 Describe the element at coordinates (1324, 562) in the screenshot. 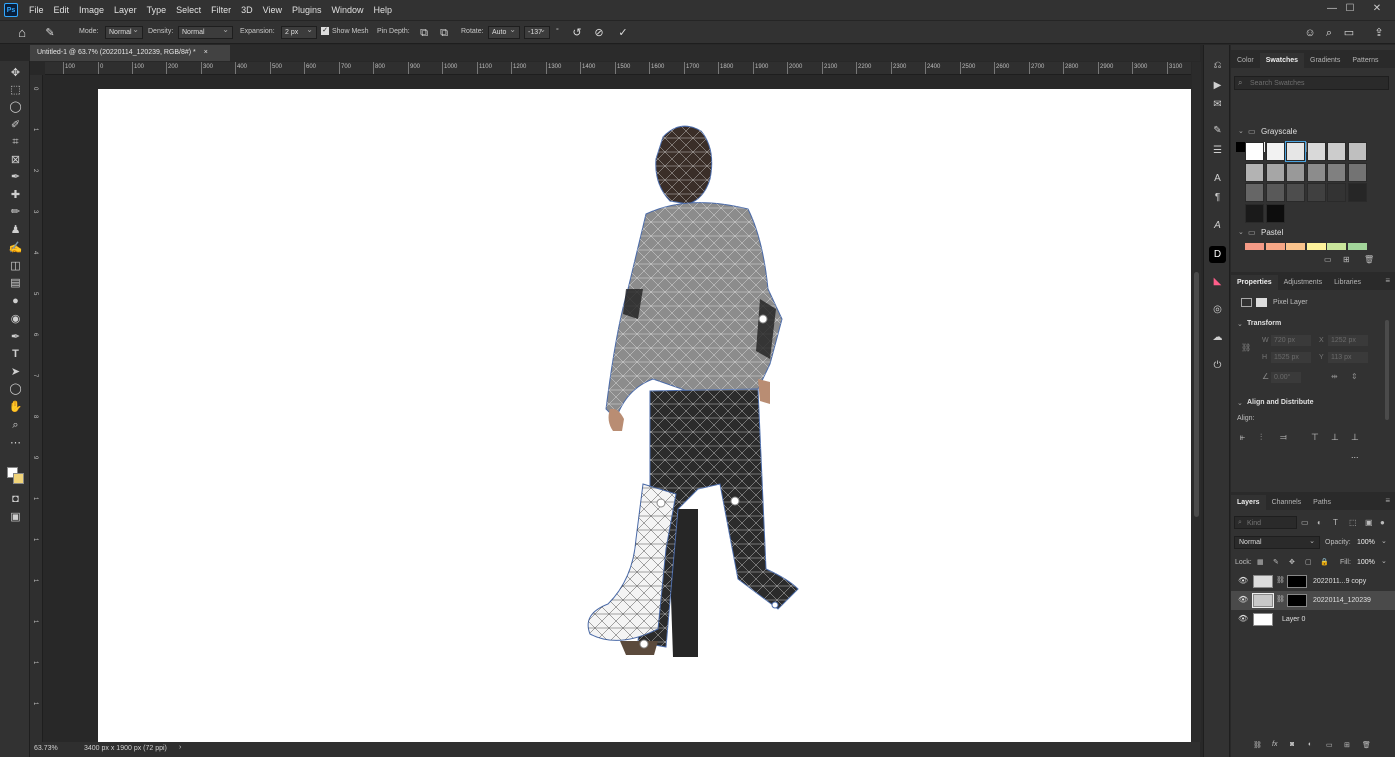

I see `lock-all-icon: 🔒` at that location.